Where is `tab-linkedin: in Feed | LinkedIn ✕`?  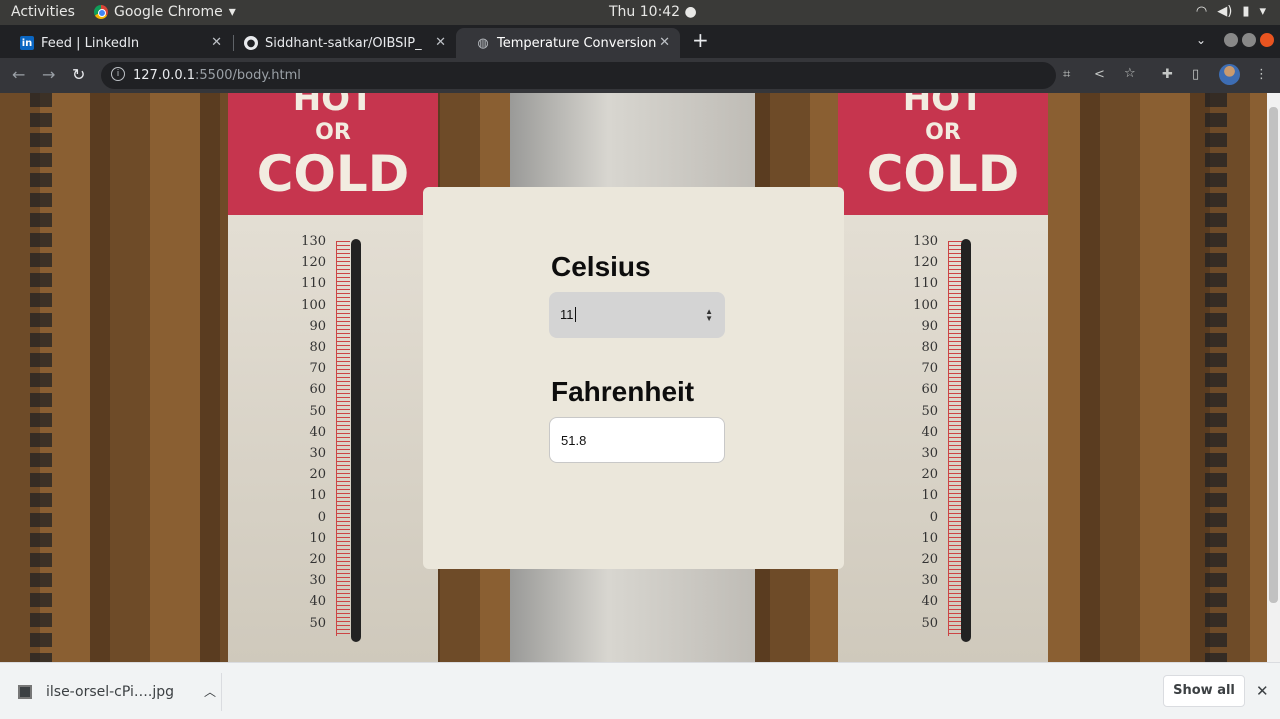 tab-linkedin: in Feed | LinkedIn ✕ is located at coordinates (116, 43).